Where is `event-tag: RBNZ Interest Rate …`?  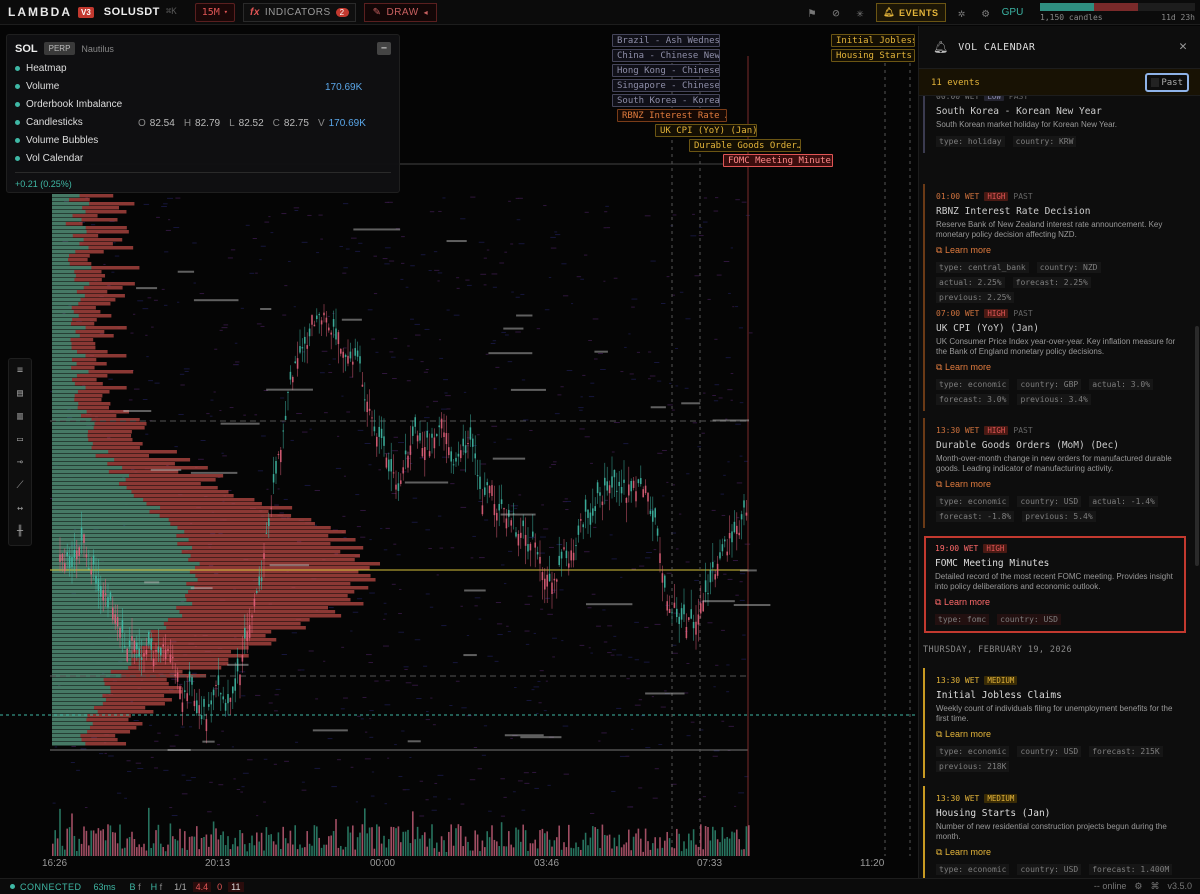
event-tag: RBNZ Interest Rate … is located at coordinates (672, 115).